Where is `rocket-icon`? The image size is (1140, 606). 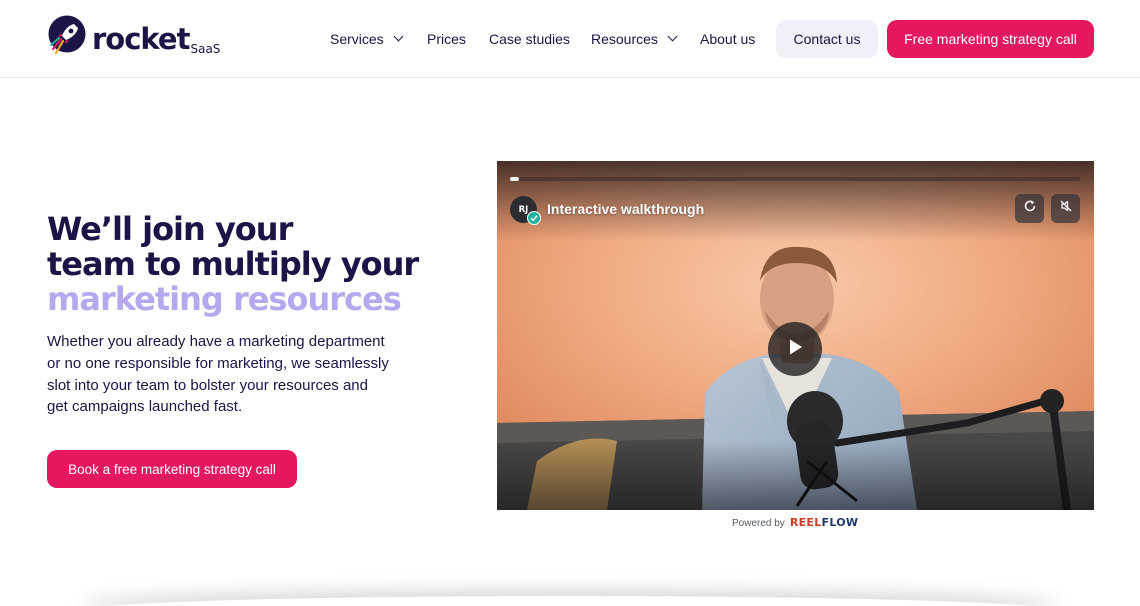 rocket-icon is located at coordinates (67, 37).